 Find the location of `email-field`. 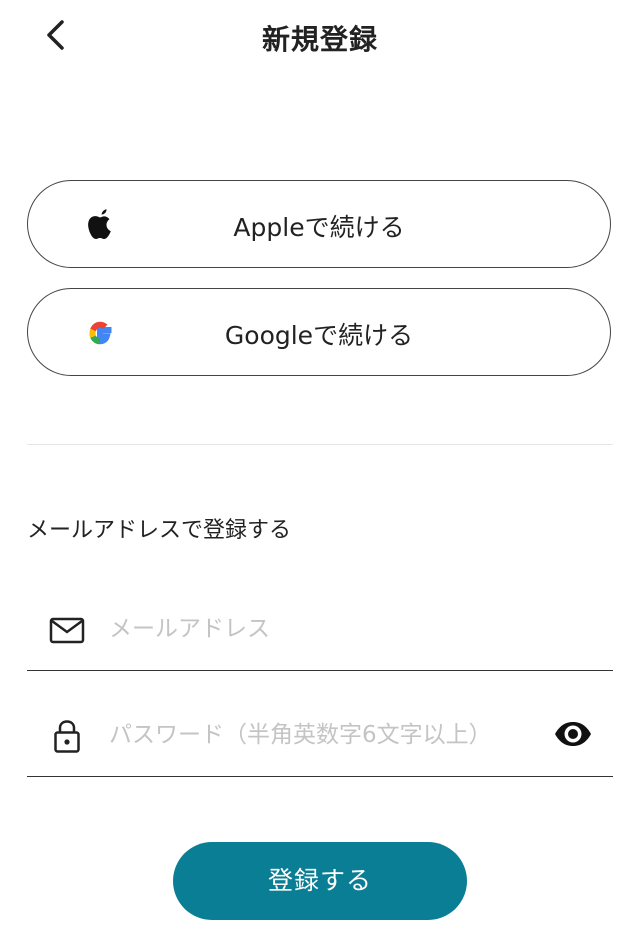

email-field is located at coordinates (320, 630).